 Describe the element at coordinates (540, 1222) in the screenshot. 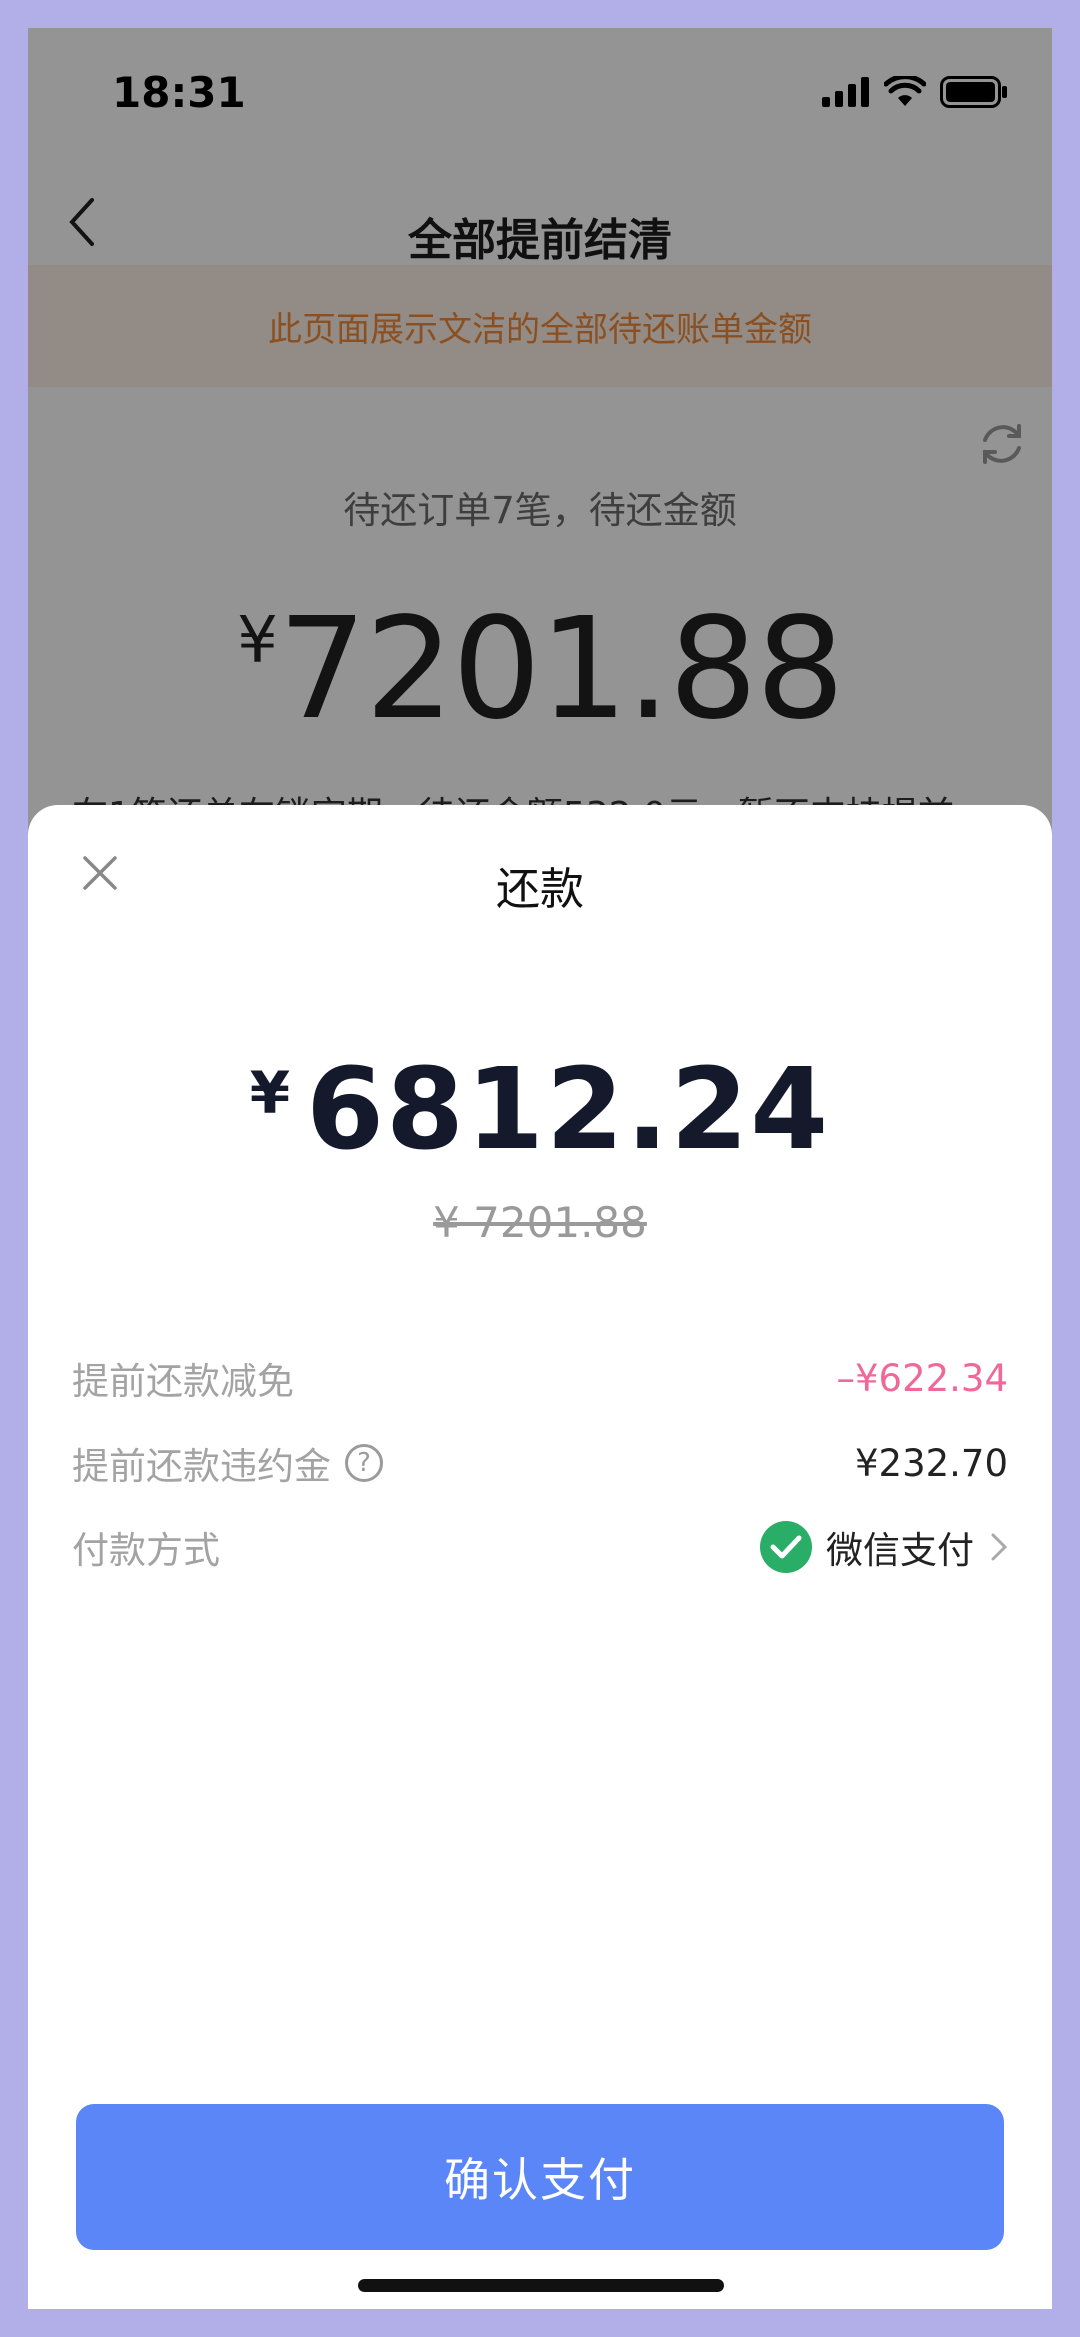

I see `original-amount: ¥ 7201.88` at that location.